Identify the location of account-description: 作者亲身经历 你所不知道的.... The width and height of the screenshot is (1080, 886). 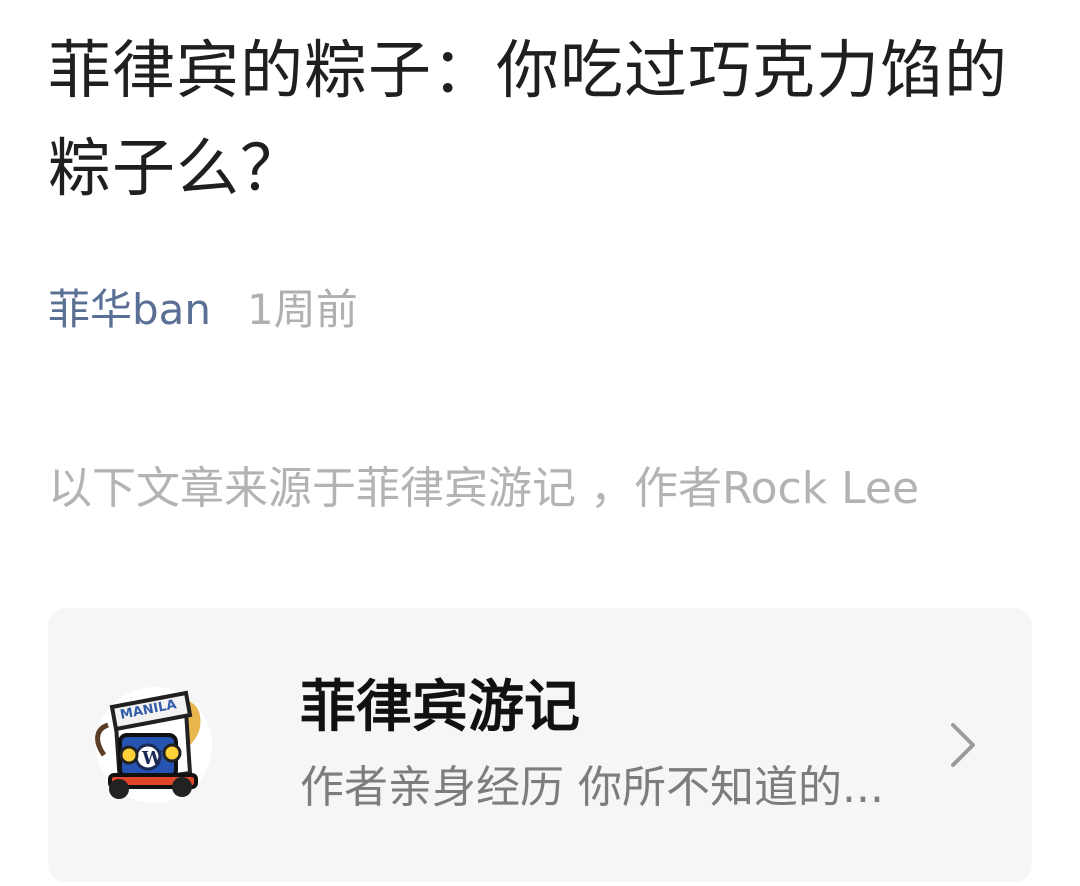
(592, 787).